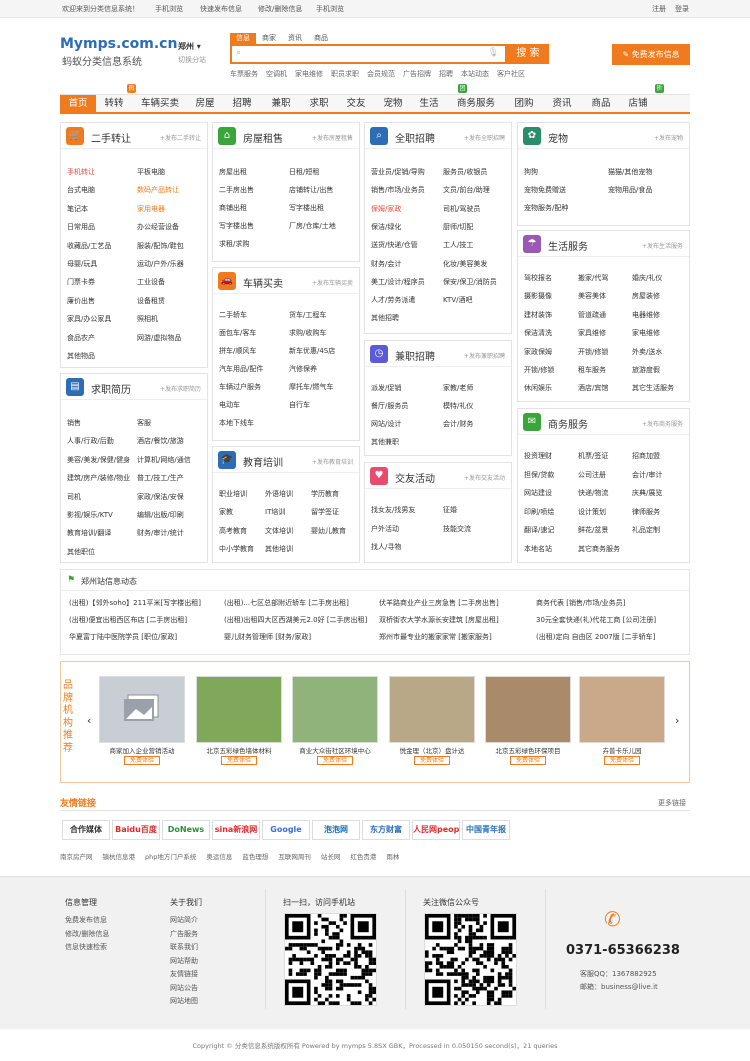  Describe the element at coordinates (192, 60) in the screenshot. I see `city-switch-link: 切换分站` at that location.